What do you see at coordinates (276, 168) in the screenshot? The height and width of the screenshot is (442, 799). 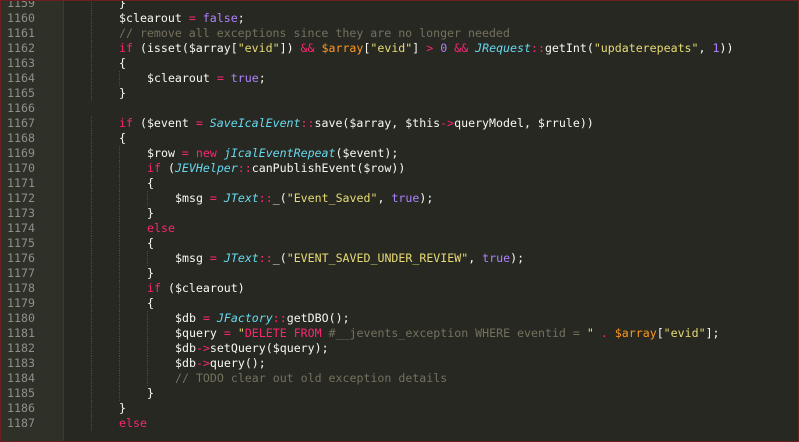 I see `code-text: if (JEVHelper::canPublishEvent($row))` at bounding box center [276, 168].